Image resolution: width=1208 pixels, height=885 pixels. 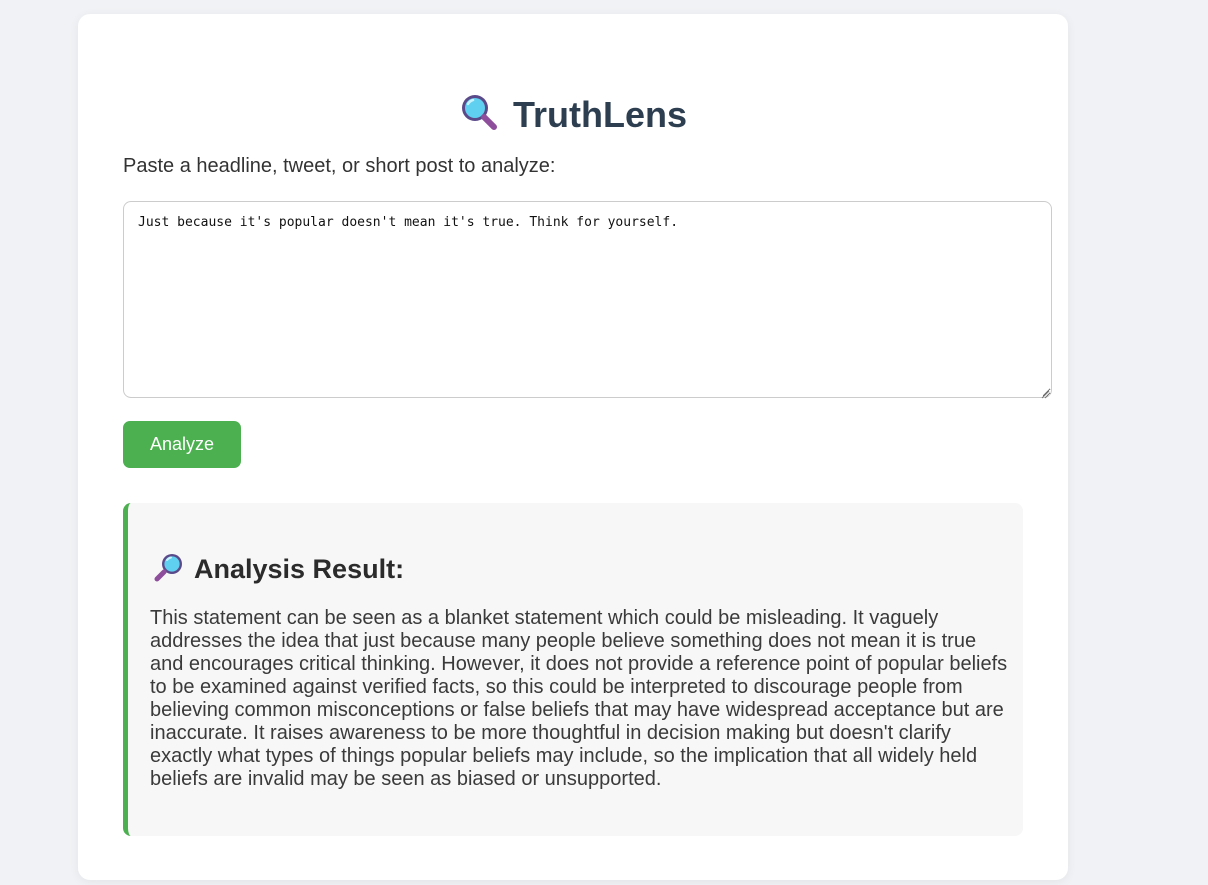 I want to click on magnifying-glass-icon, so click(x=479, y=114).